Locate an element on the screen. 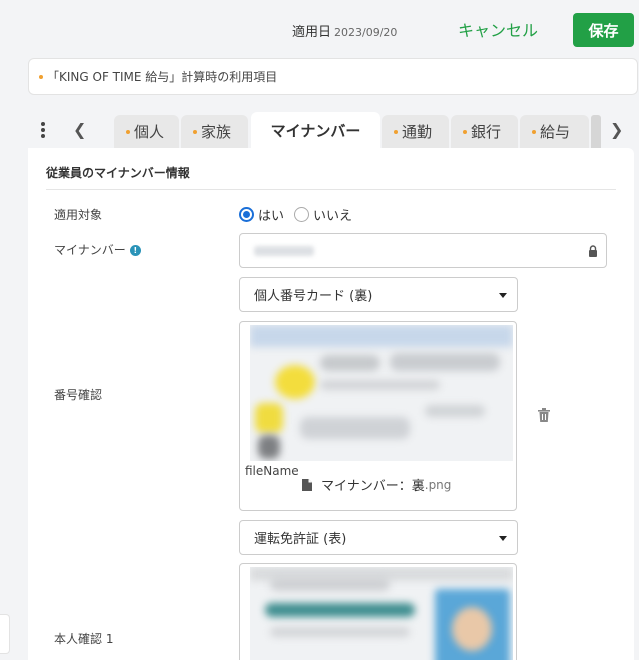 The width and height of the screenshot is (639, 660). effective-date-value: 2023/09/20 is located at coordinates (366, 32).